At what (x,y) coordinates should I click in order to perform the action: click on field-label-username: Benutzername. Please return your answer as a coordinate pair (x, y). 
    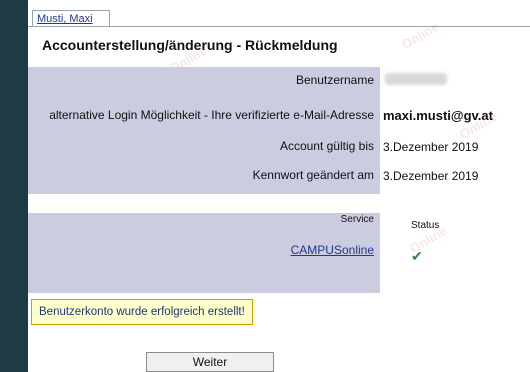
    Looking at the image, I should click on (334, 80).